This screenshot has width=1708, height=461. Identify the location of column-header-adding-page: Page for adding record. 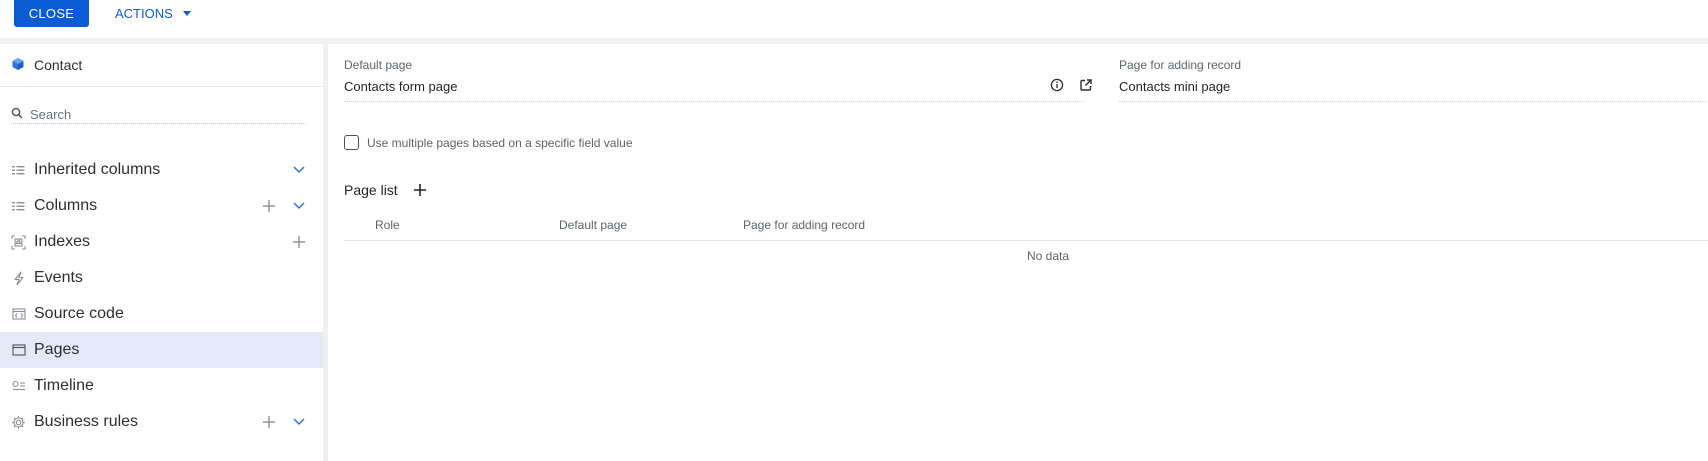
(804, 224).